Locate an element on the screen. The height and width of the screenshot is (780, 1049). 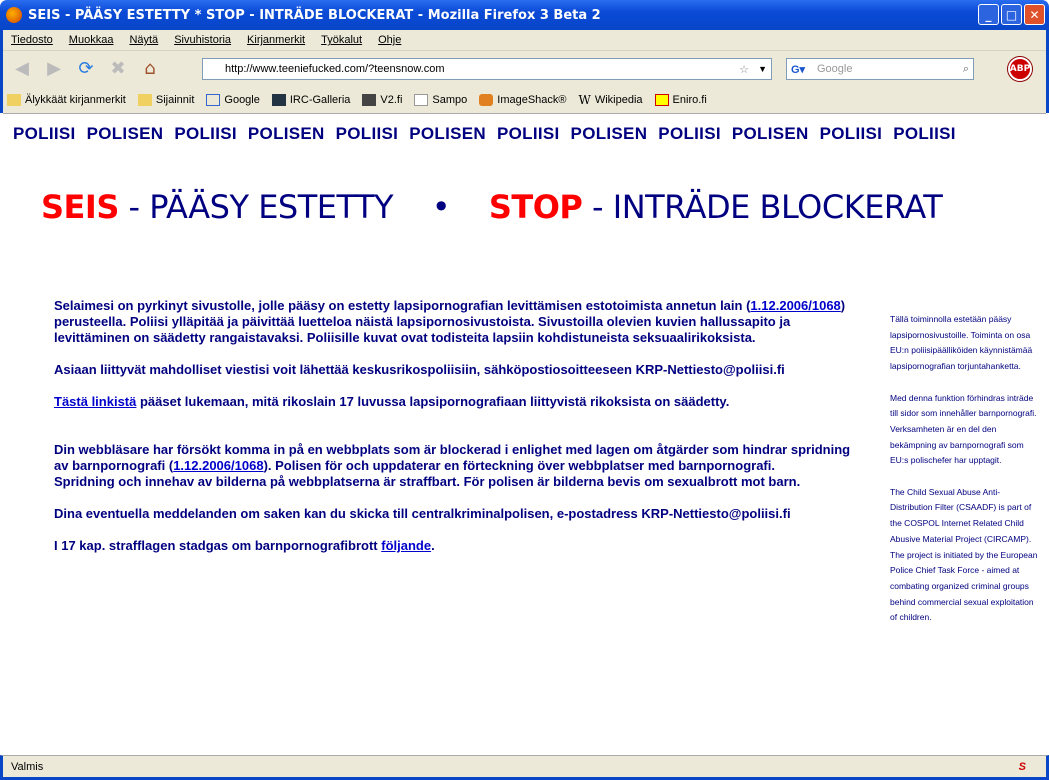
search-input: Google G▾ ⌕ is located at coordinates (880, 69).